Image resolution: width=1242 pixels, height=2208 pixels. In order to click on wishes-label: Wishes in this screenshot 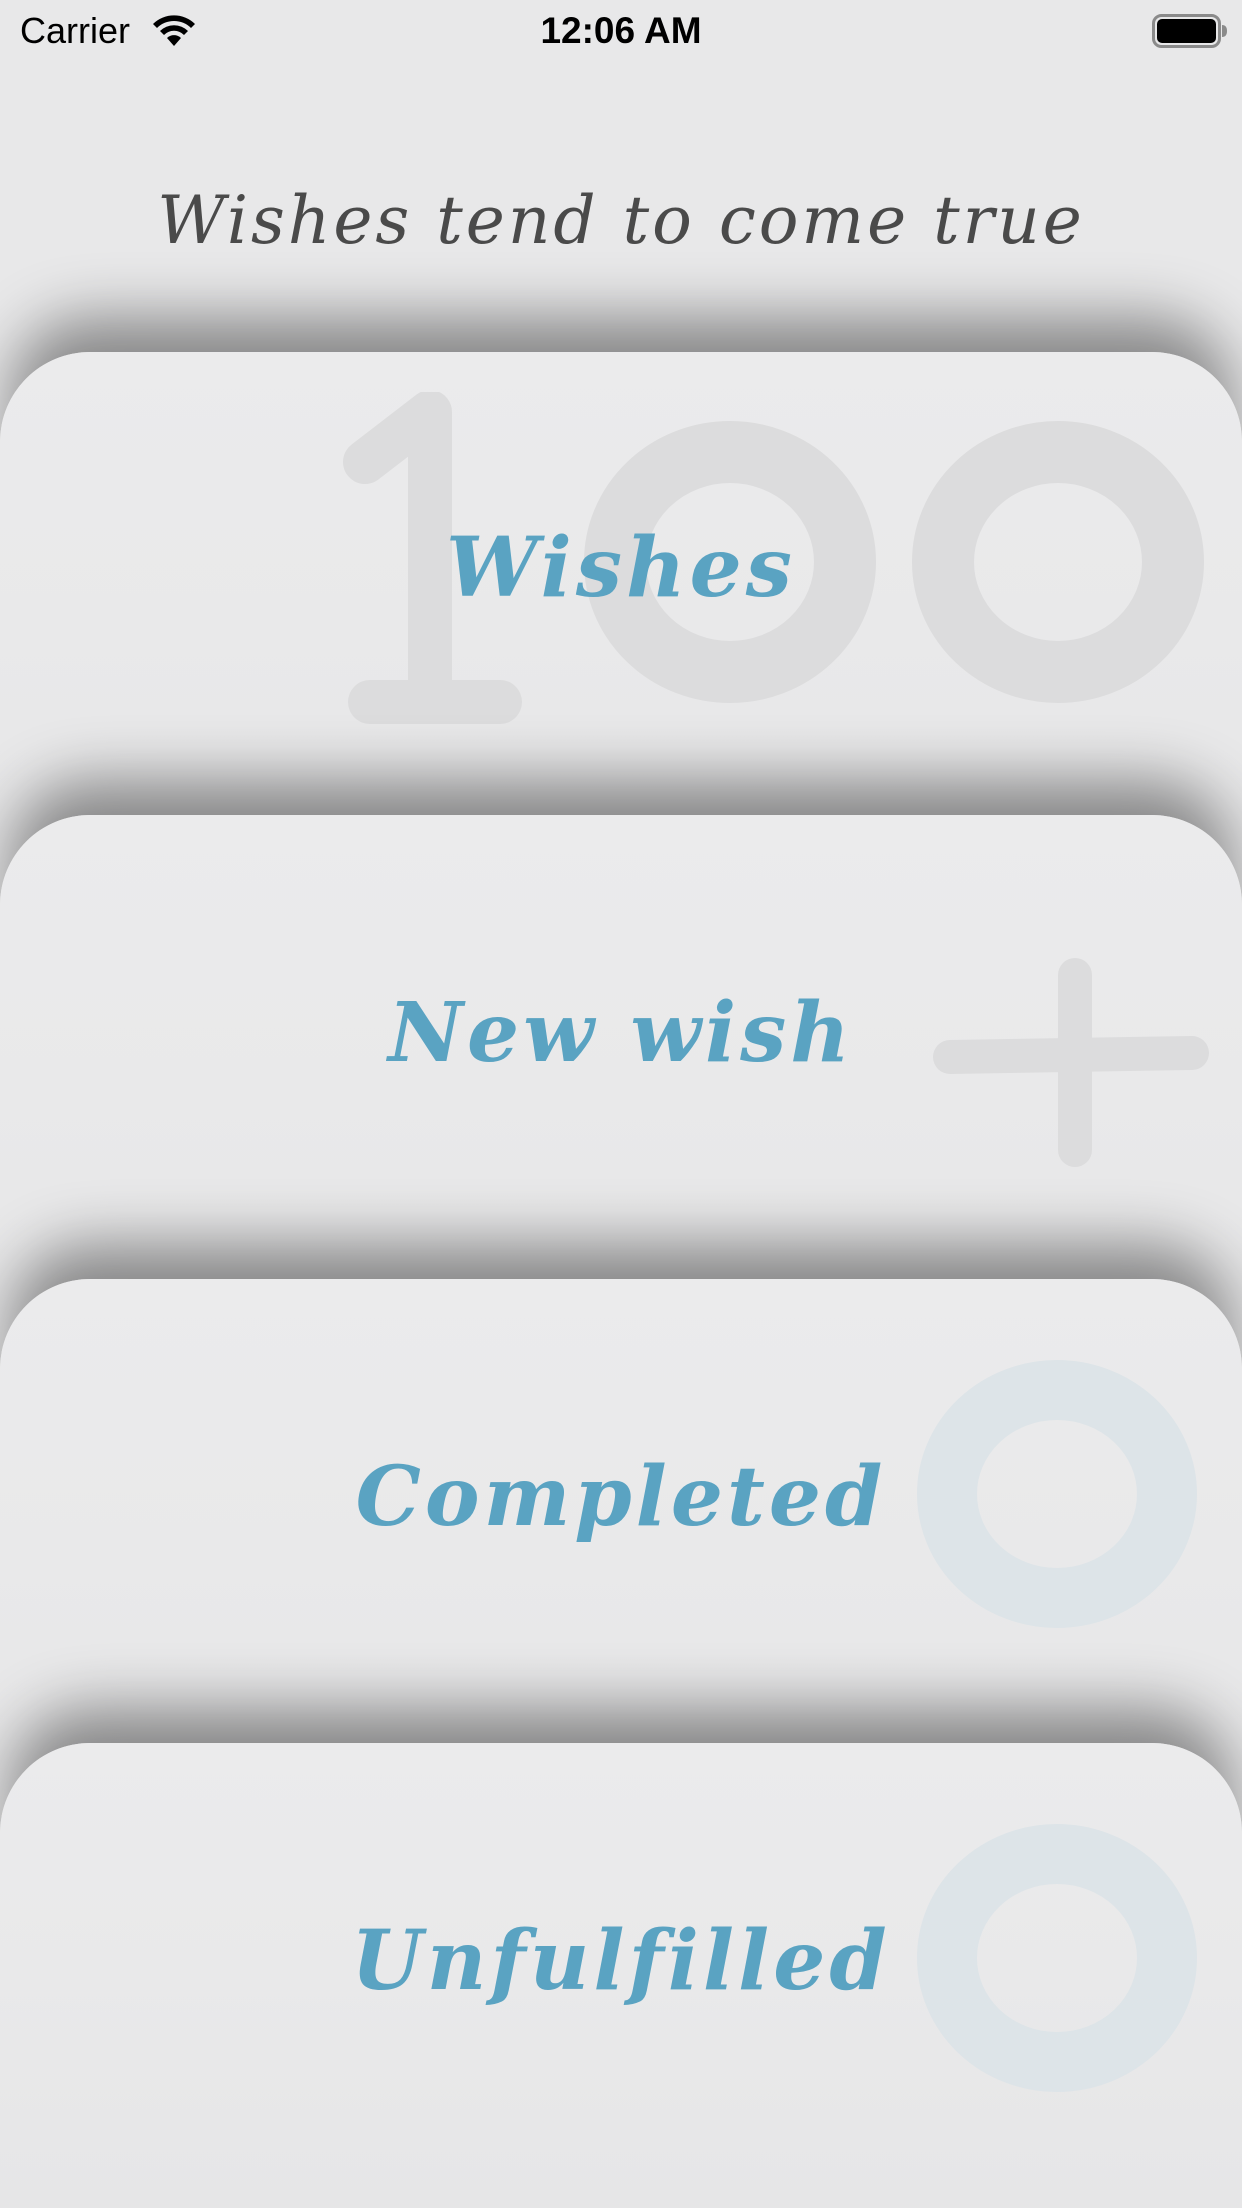, I will do `click(621, 568)`.